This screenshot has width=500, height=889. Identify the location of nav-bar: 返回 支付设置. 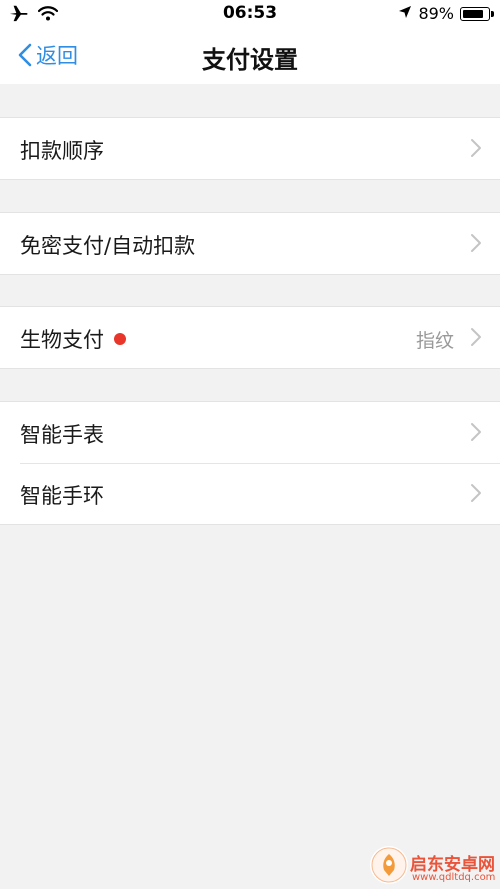
(250, 56).